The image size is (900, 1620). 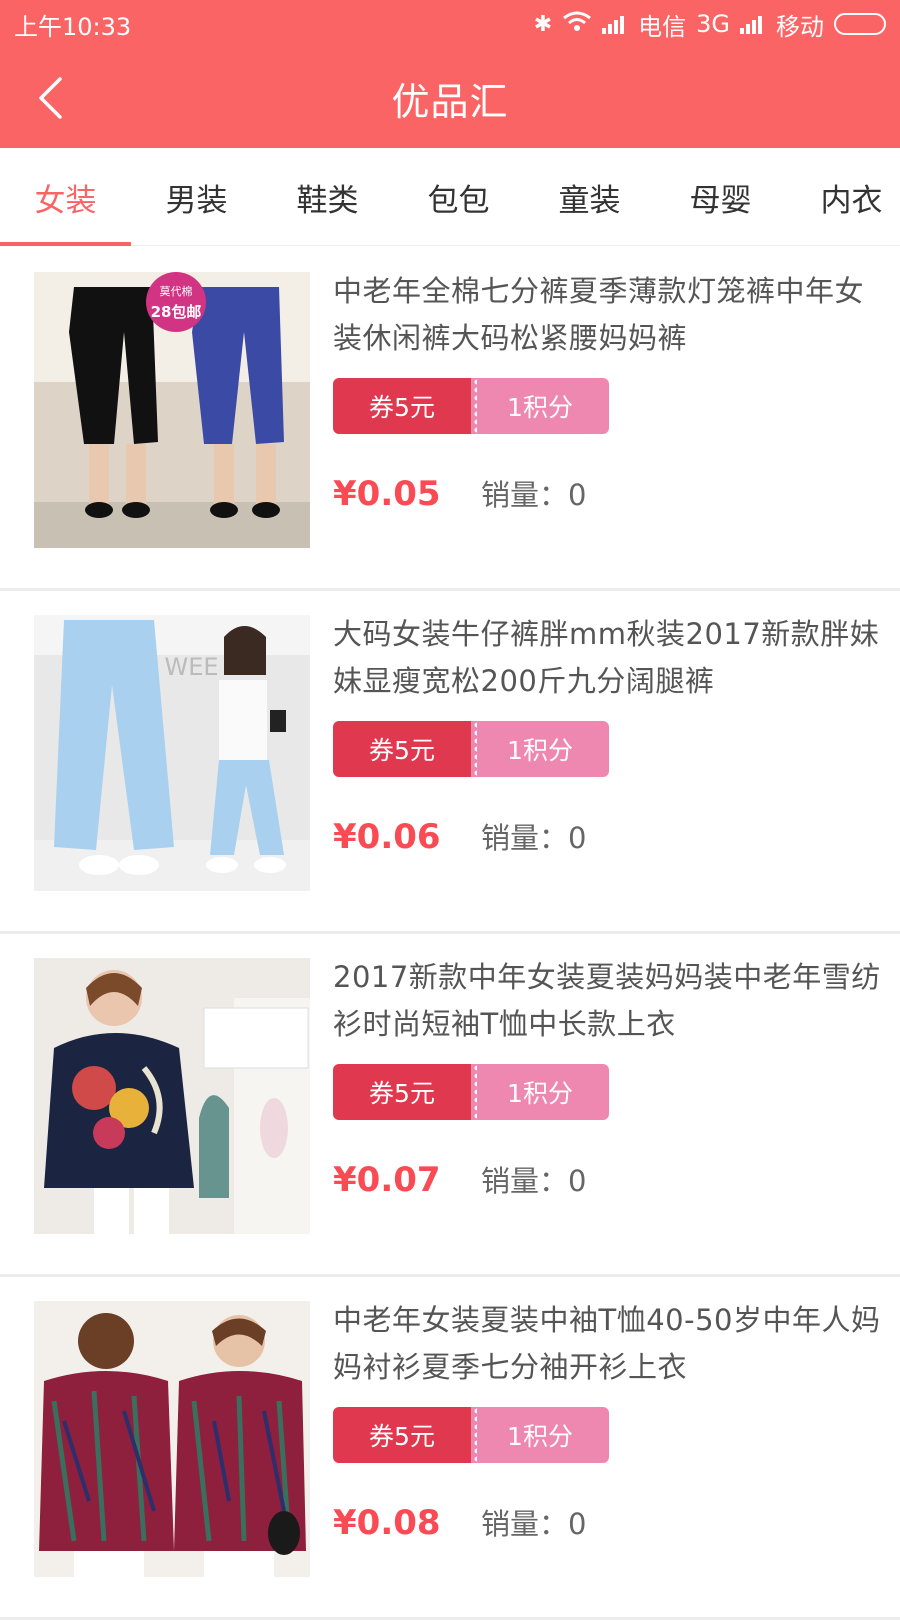 I want to click on product-image: 莫代棉 28包邮, so click(x=172, y=410).